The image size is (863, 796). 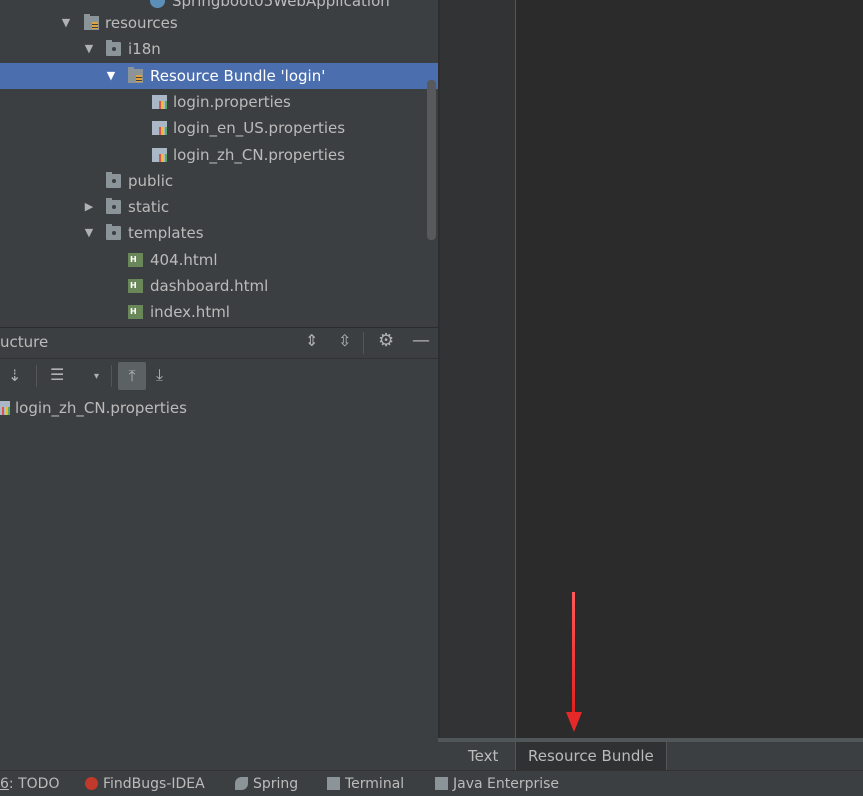 What do you see at coordinates (311, 340) in the screenshot?
I see `expand-all-icon: ⇕` at bounding box center [311, 340].